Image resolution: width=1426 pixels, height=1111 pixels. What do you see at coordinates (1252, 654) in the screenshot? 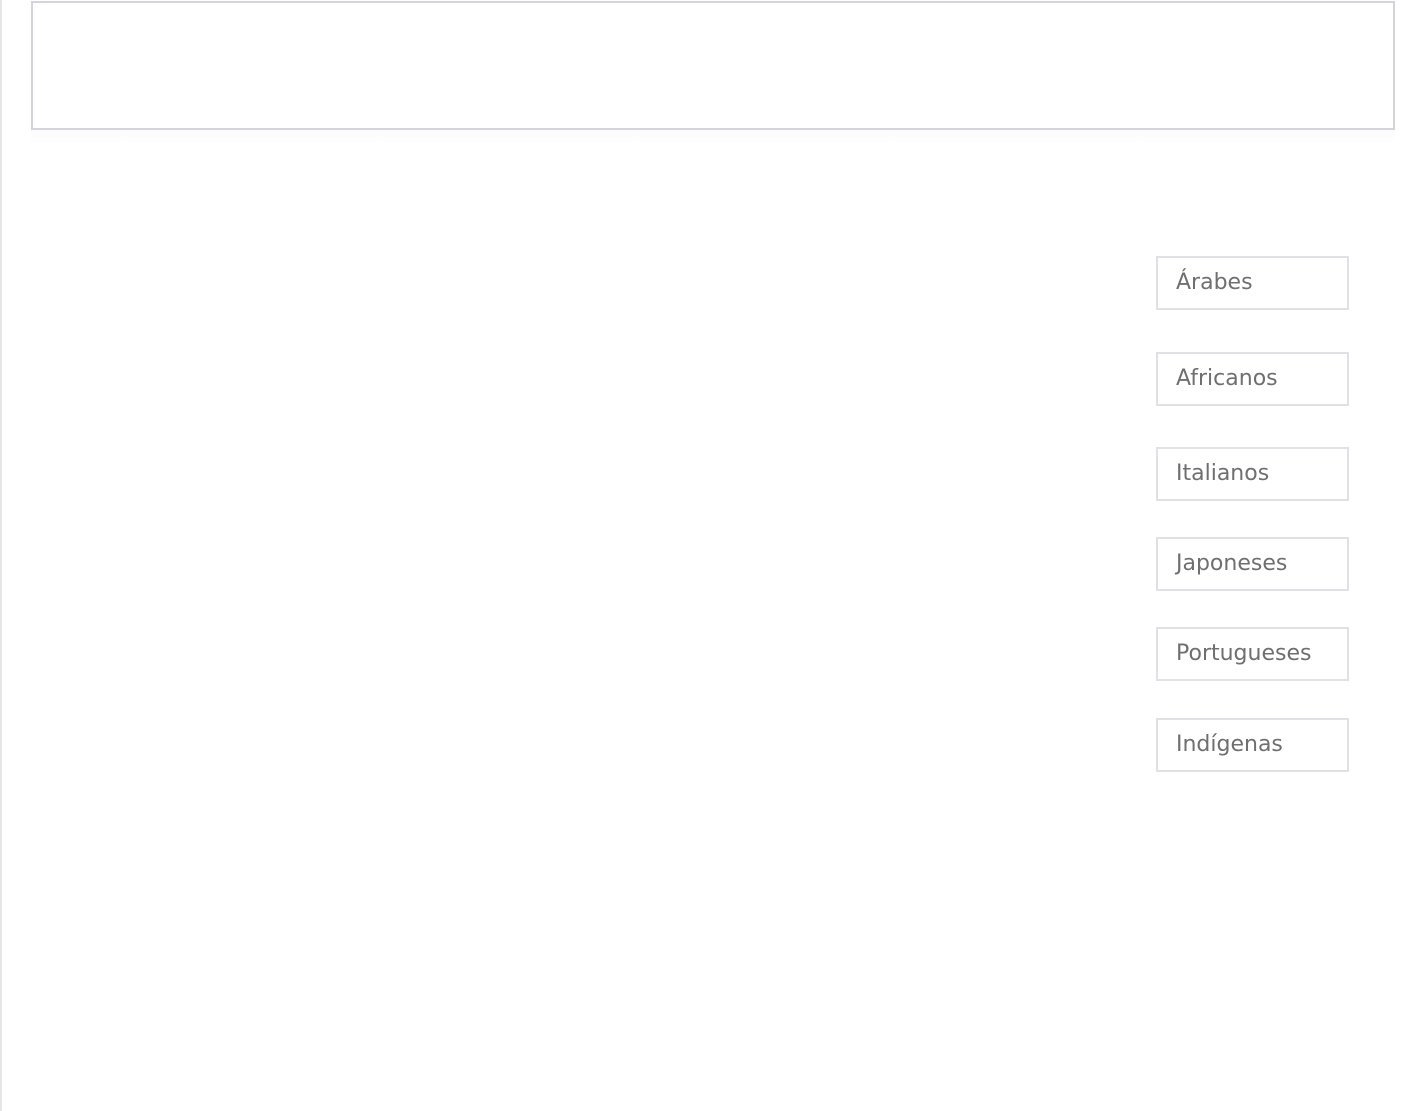
I see `option-chip-portugueses: Portugueses` at bounding box center [1252, 654].